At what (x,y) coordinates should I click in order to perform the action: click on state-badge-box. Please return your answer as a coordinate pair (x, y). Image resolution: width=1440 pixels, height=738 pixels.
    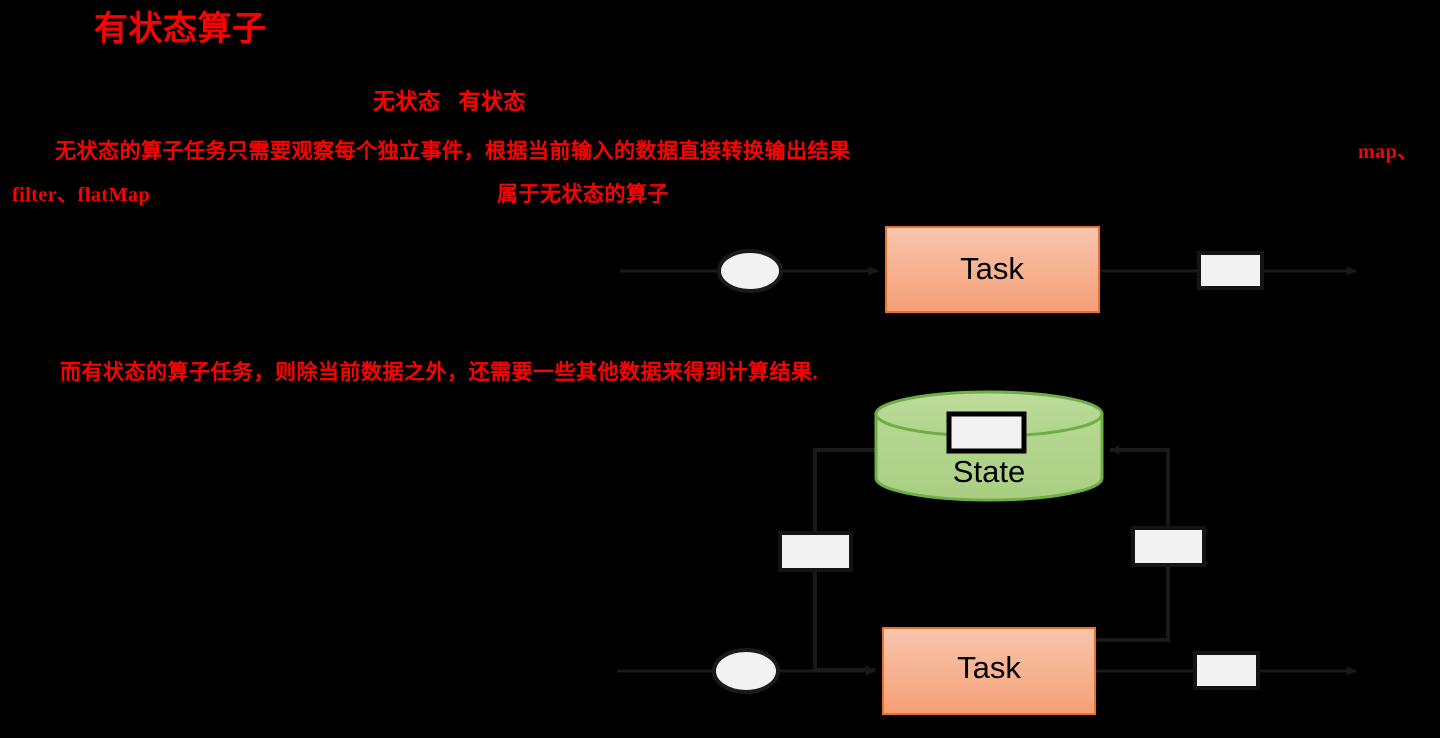
    Looking at the image, I should click on (986, 432).